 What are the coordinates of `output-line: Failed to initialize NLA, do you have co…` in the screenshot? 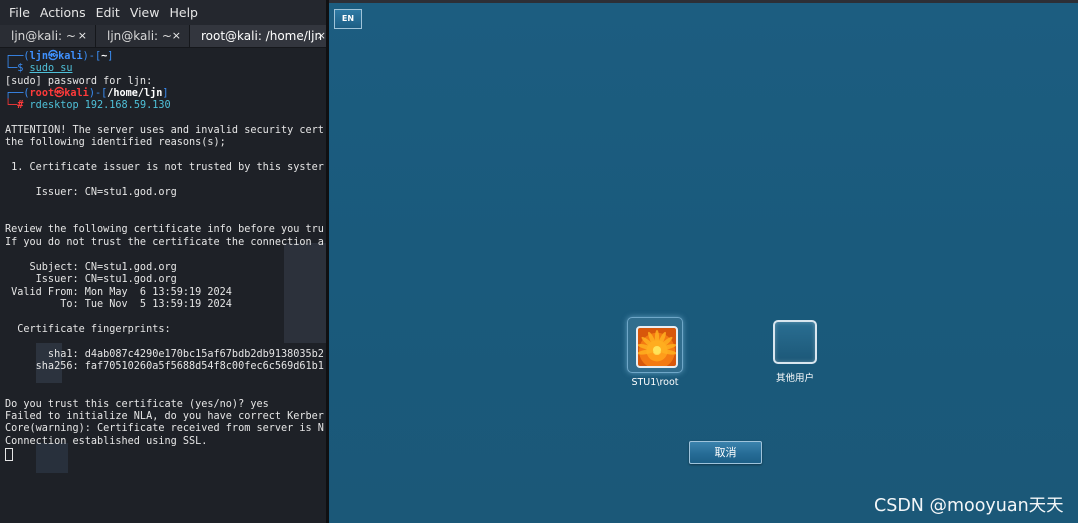 It's located at (164, 416).